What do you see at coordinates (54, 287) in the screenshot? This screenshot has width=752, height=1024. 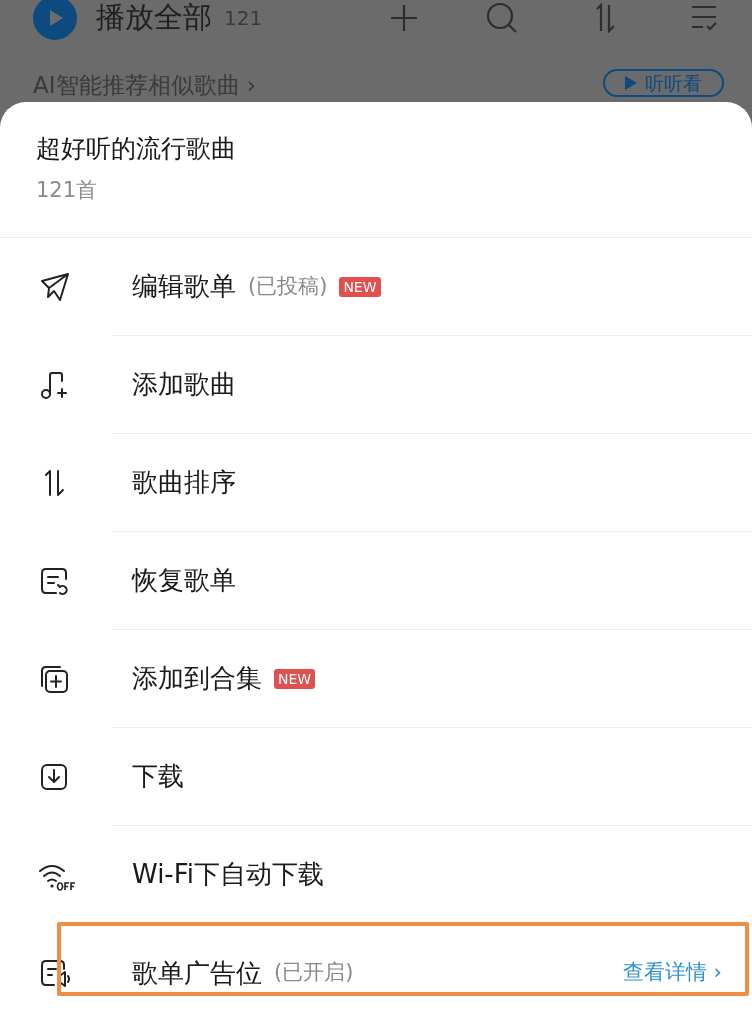 I see `paper-plane-icon` at bounding box center [54, 287].